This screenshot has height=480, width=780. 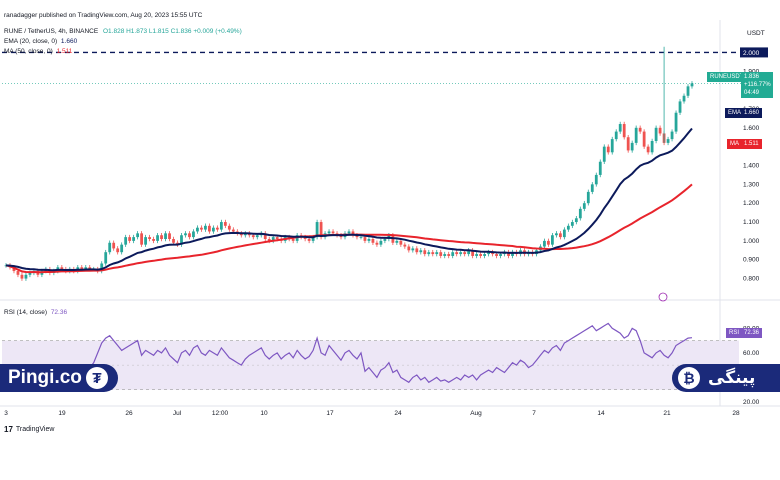 I want to click on ma-legend: MA (50, close, 0) 1.511, so click(x=38, y=51).